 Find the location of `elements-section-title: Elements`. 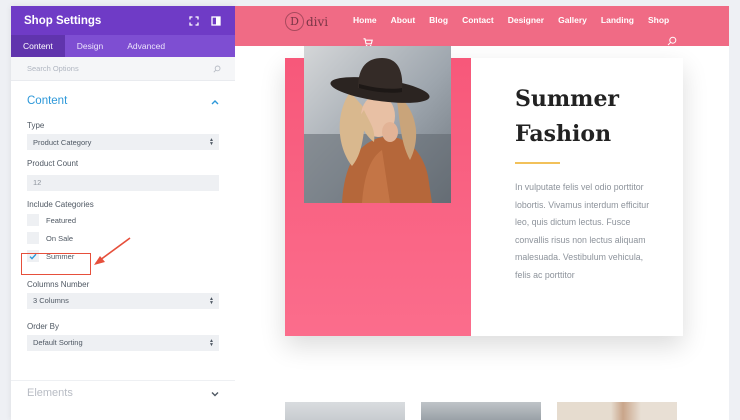

elements-section-title: Elements is located at coordinates (50, 392).